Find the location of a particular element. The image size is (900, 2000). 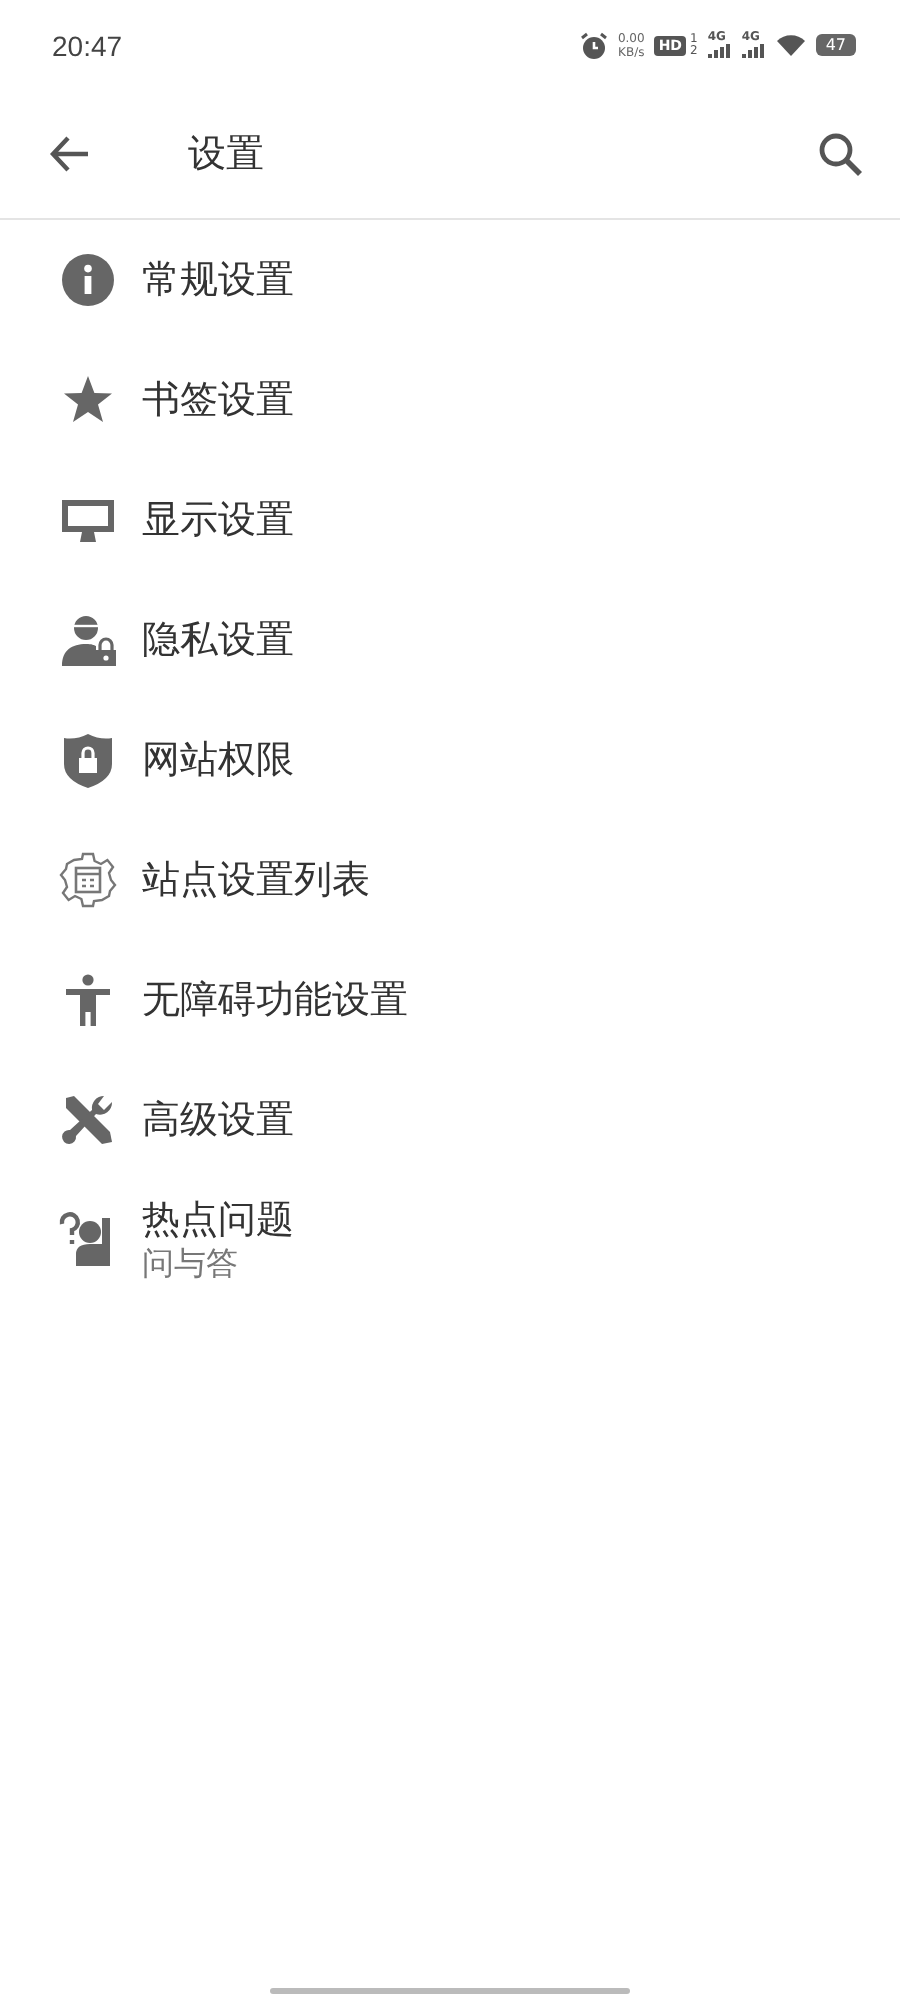

item-label: 网站权限 is located at coordinates (218, 760).